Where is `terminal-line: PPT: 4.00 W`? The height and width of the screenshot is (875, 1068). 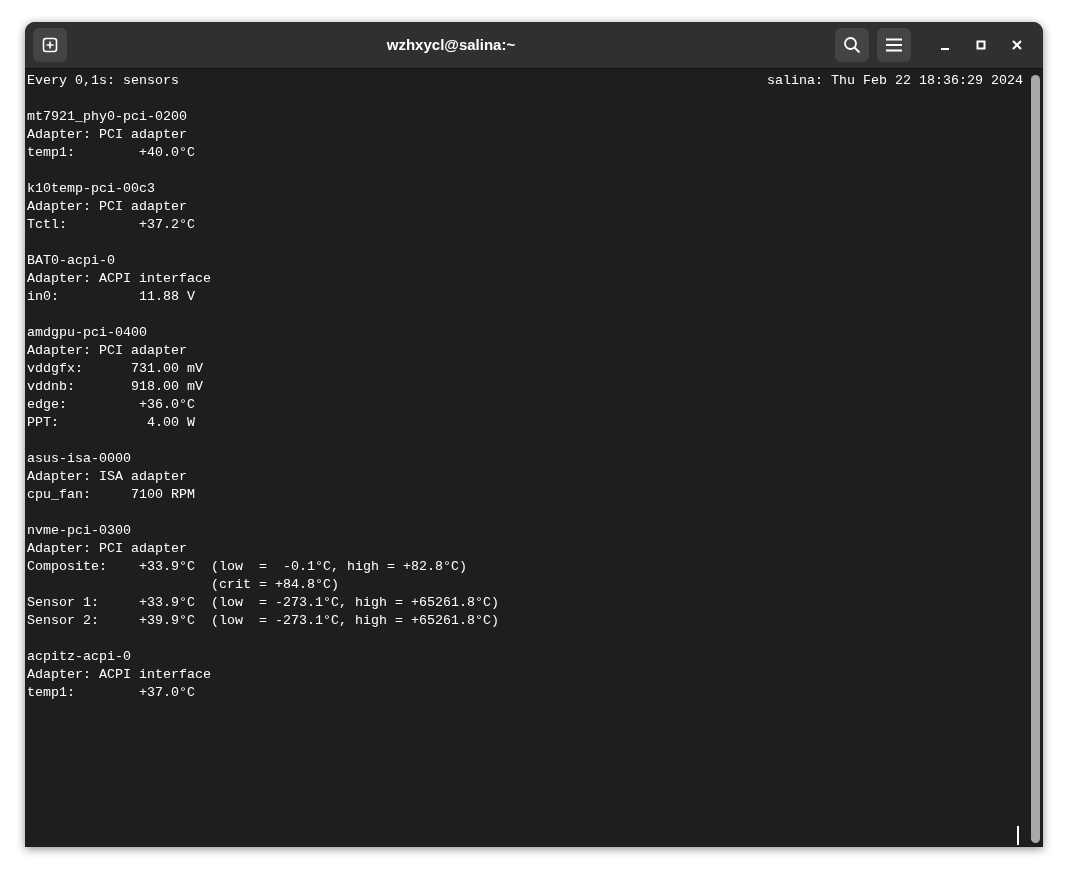
terminal-line: PPT: 4.00 W is located at coordinates (111, 423).